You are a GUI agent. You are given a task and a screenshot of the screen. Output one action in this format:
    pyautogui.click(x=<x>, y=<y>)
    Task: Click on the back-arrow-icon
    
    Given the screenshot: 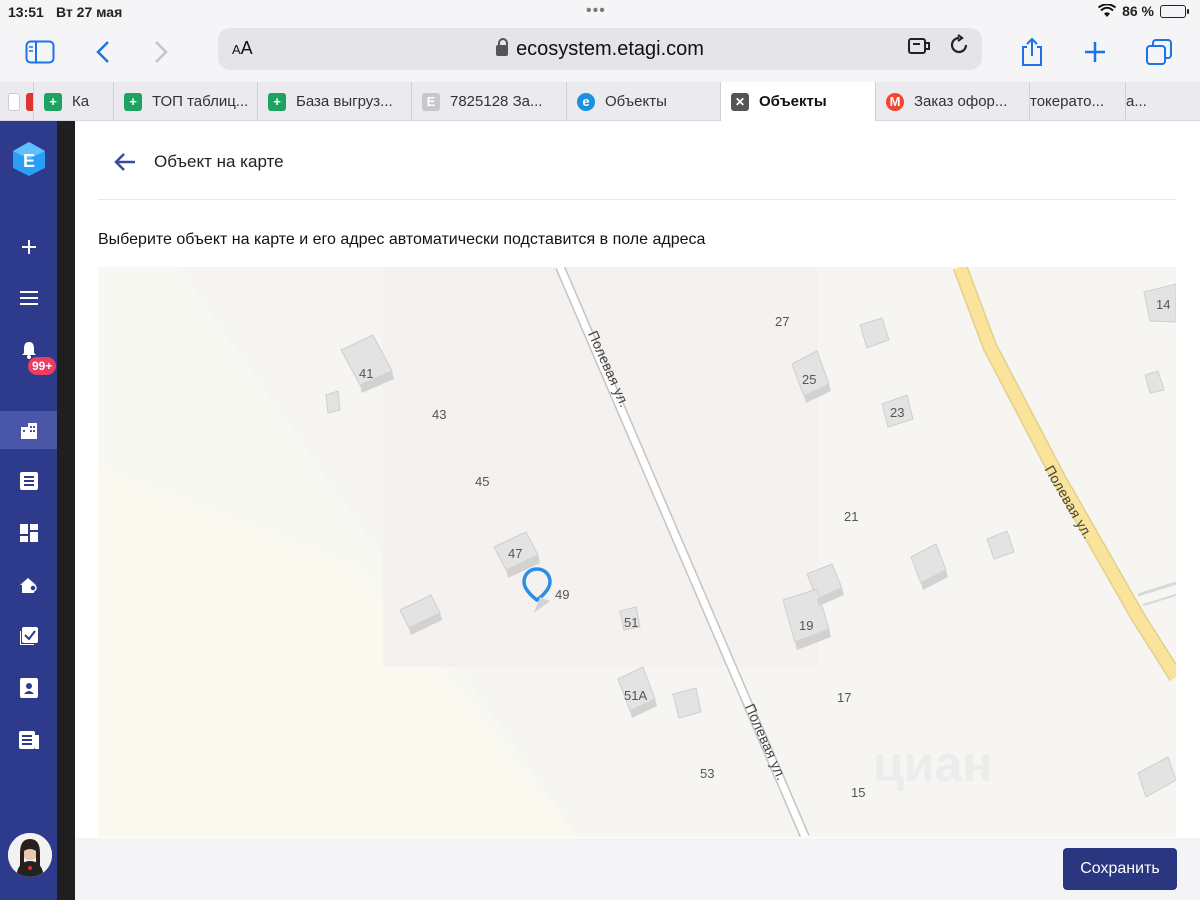 What is the action you would take?
    pyautogui.click(x=125, y=163)
    